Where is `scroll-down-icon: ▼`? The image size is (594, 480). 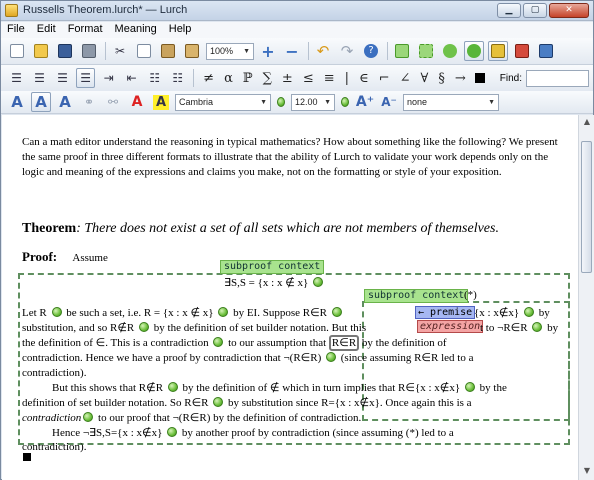 scroll-down-icon: ▼ is located at coordinates (587, 472).